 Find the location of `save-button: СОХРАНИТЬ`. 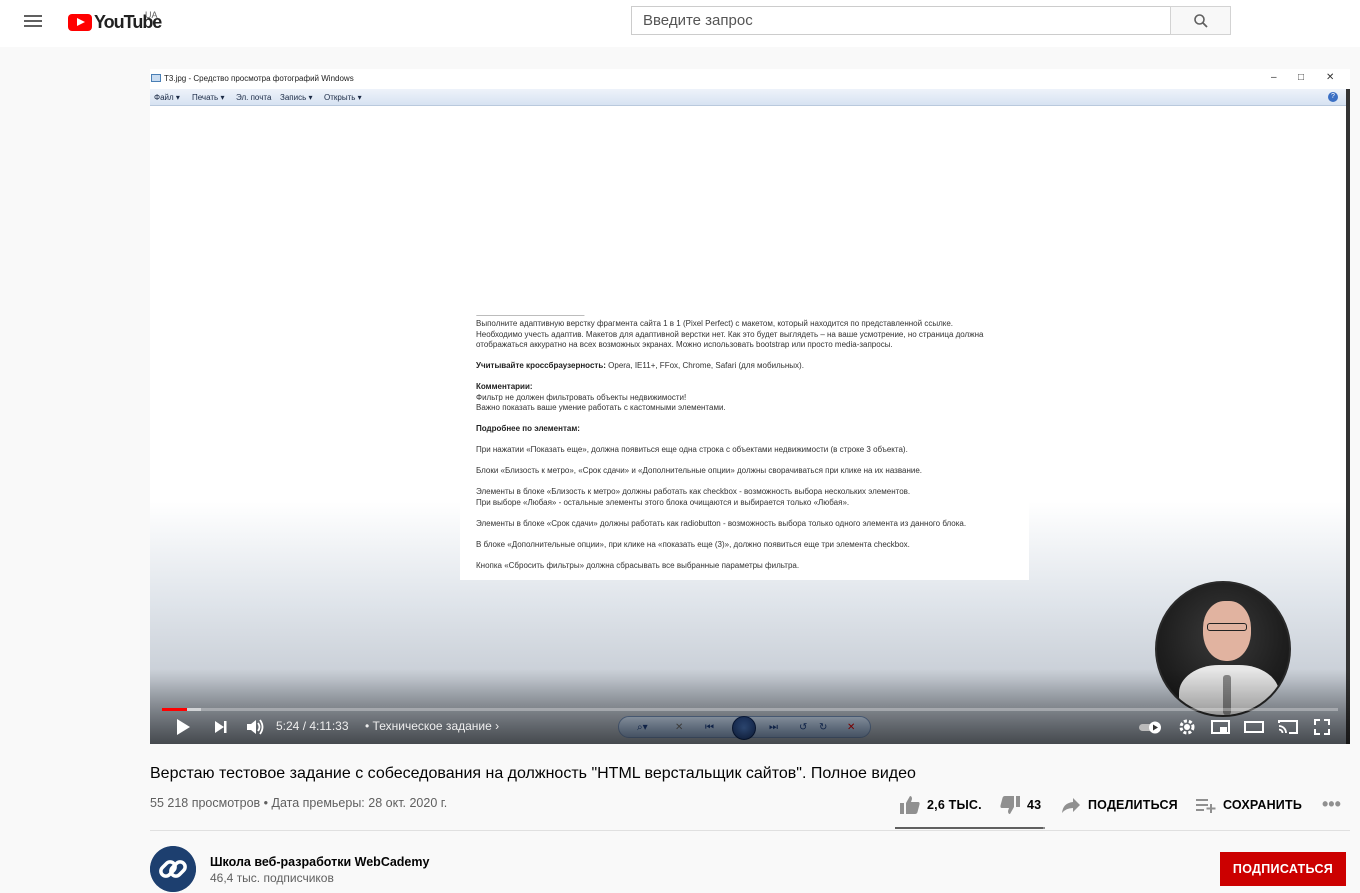

save-button: СОХРАНИТЬ is located at coordinates (1248, 805).